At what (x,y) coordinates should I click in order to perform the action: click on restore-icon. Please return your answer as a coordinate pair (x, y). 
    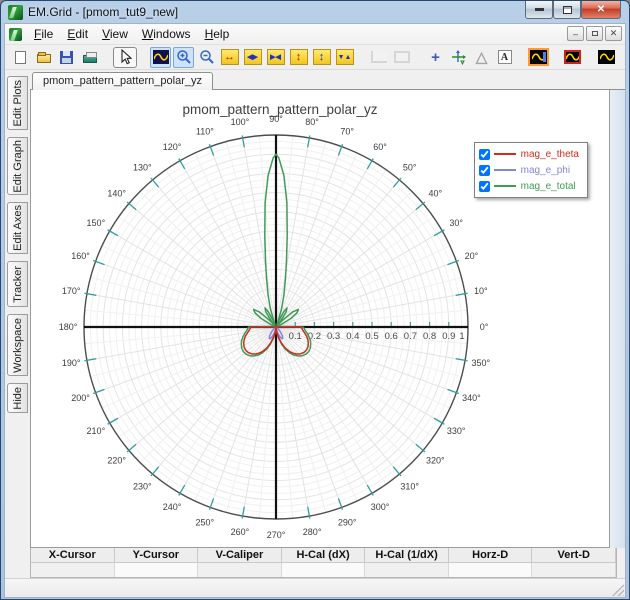
    Looking at the image, I should click on (567, 9).